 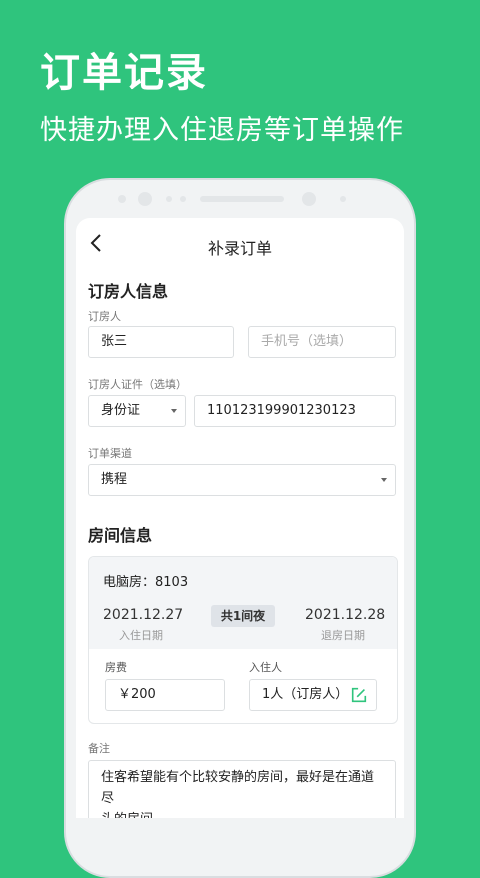 I want to click on edit-icon, so click(x=359, y=695).